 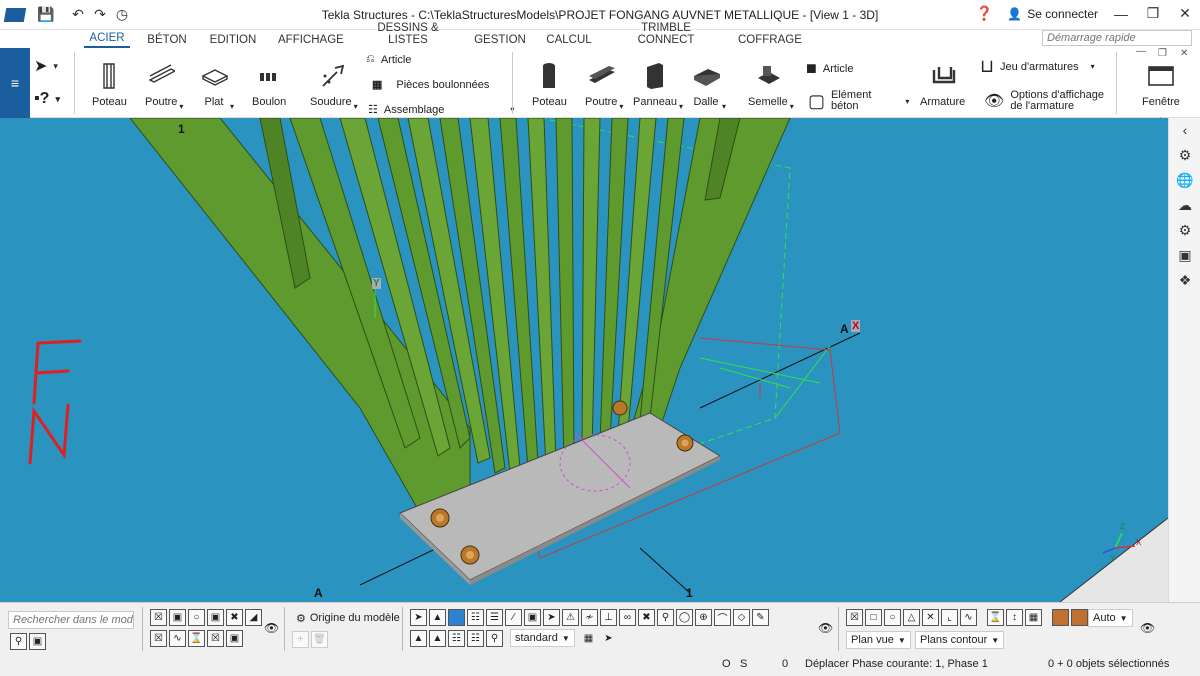 I want to click on view-hourglass-icon: ⌛, so click(x=995, y=617).